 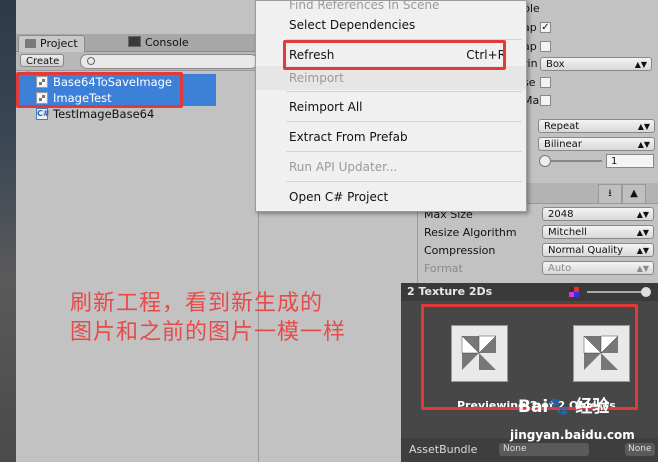 What do you see at coordinates (598, 232) in the screenshot?
I see `resize-algorithm-dropdown: Mitchell ▲▼` at bounding box center [598, 232].